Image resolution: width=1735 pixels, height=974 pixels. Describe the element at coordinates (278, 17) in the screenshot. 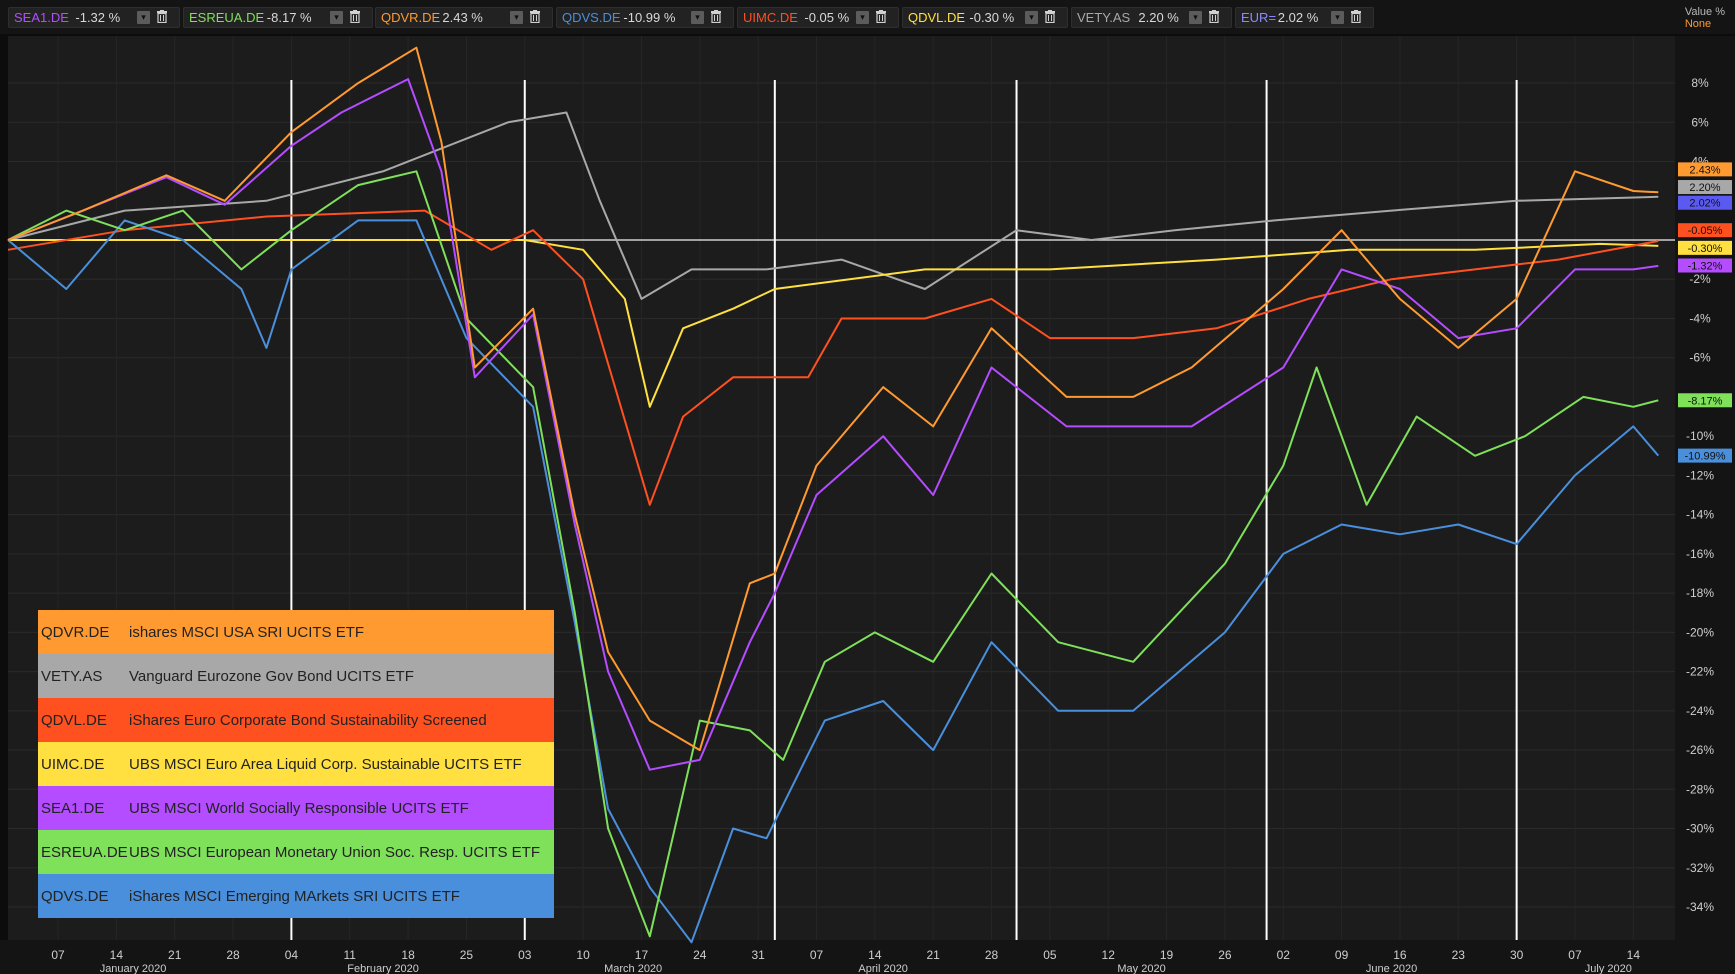

I see `ticker-chip-esreuade: ESREUA.DE -8.17 % ▾` at that location.